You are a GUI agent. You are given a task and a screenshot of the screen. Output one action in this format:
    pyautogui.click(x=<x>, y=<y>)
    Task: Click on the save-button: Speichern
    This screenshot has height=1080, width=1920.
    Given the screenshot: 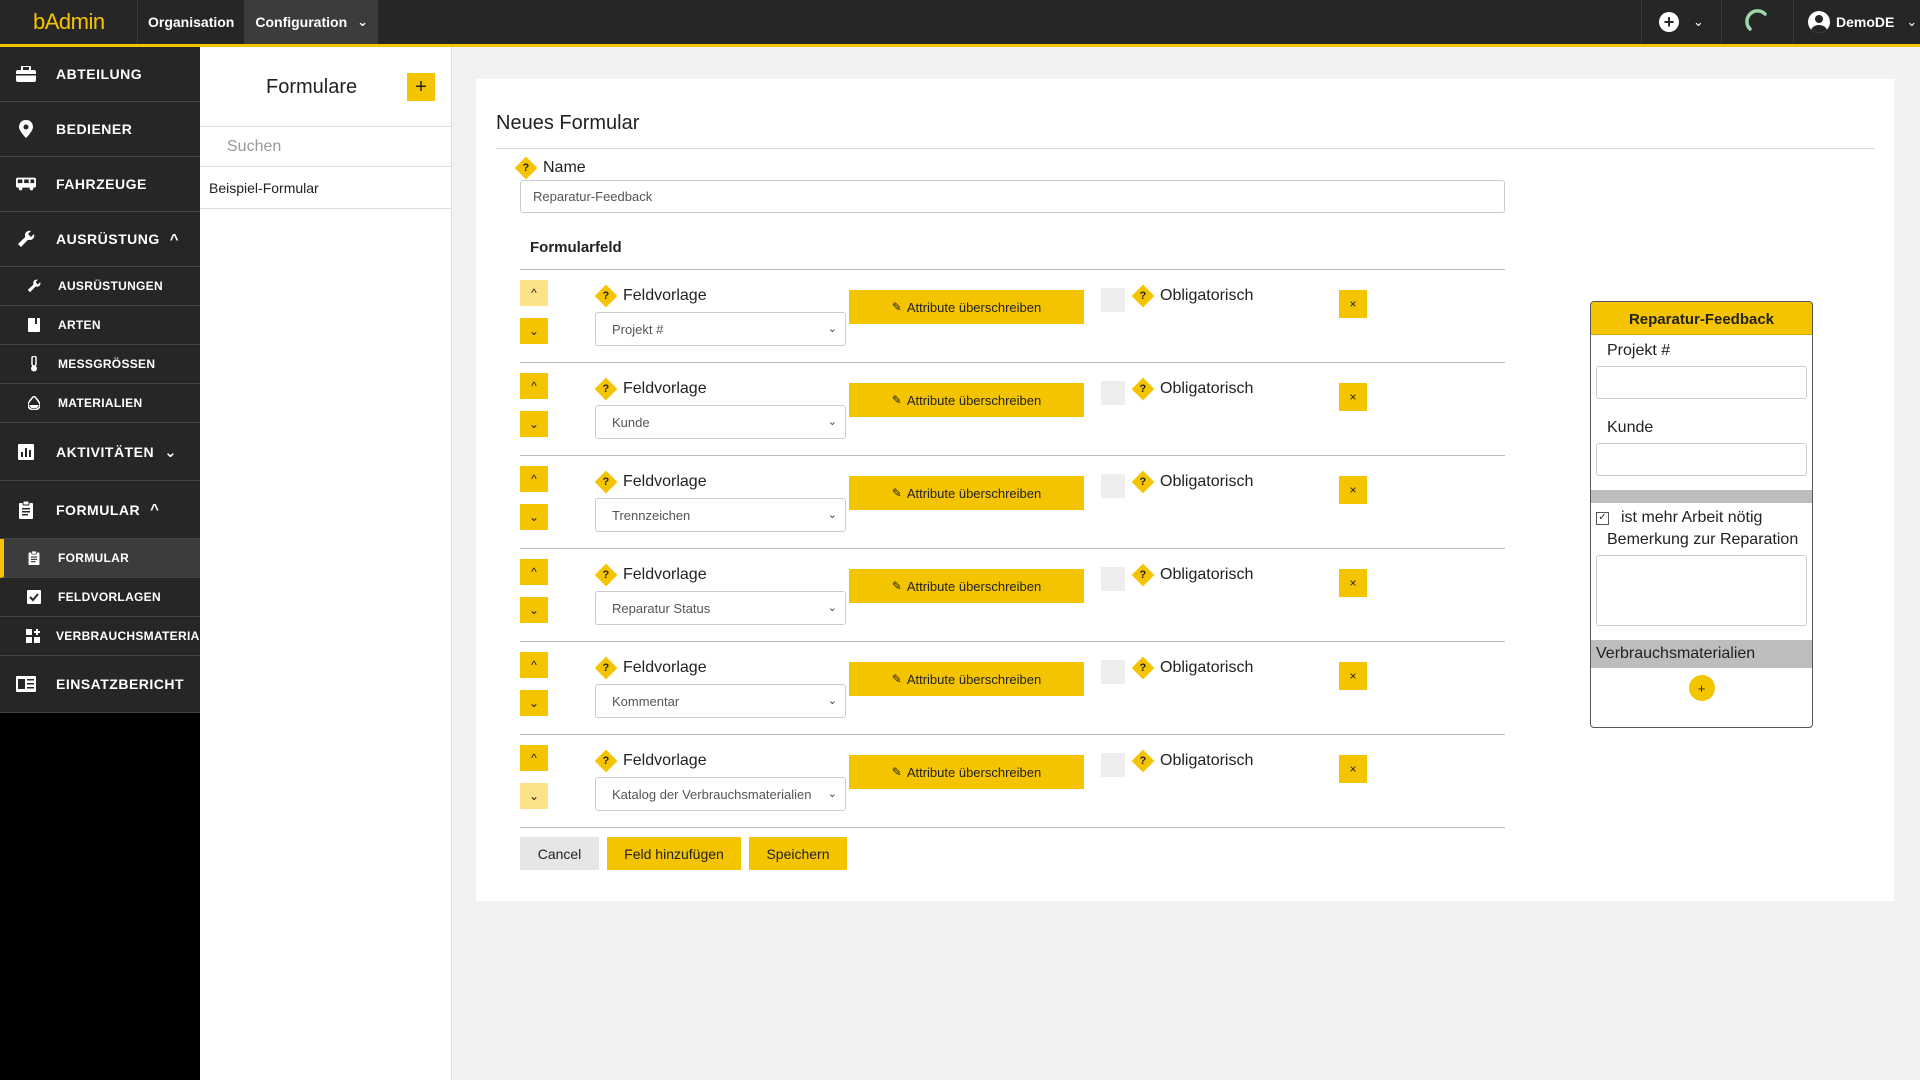 What is the action you would take?
    pyautogui.click(x=798, y=853)
    